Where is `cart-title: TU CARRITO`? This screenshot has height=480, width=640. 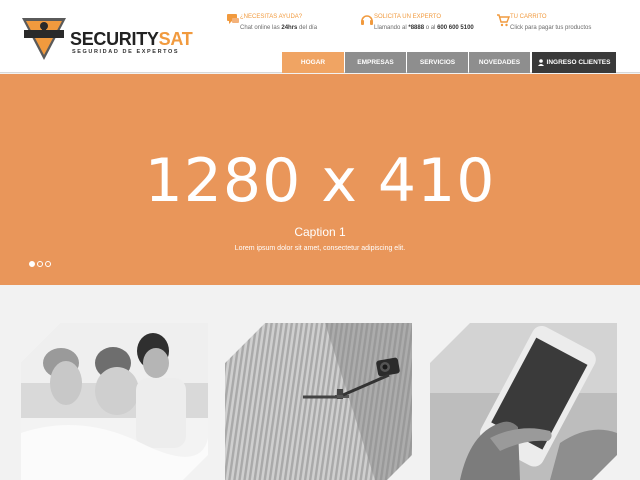 cart-title: TU CARRITO is located at coordinates (528, 17).